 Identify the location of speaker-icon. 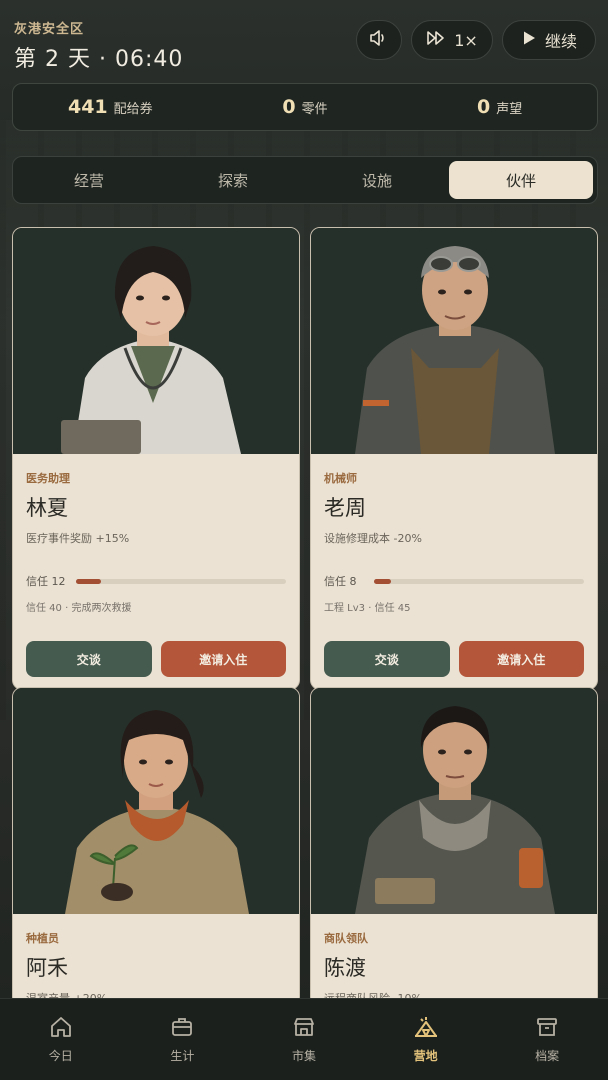
(379, 40).